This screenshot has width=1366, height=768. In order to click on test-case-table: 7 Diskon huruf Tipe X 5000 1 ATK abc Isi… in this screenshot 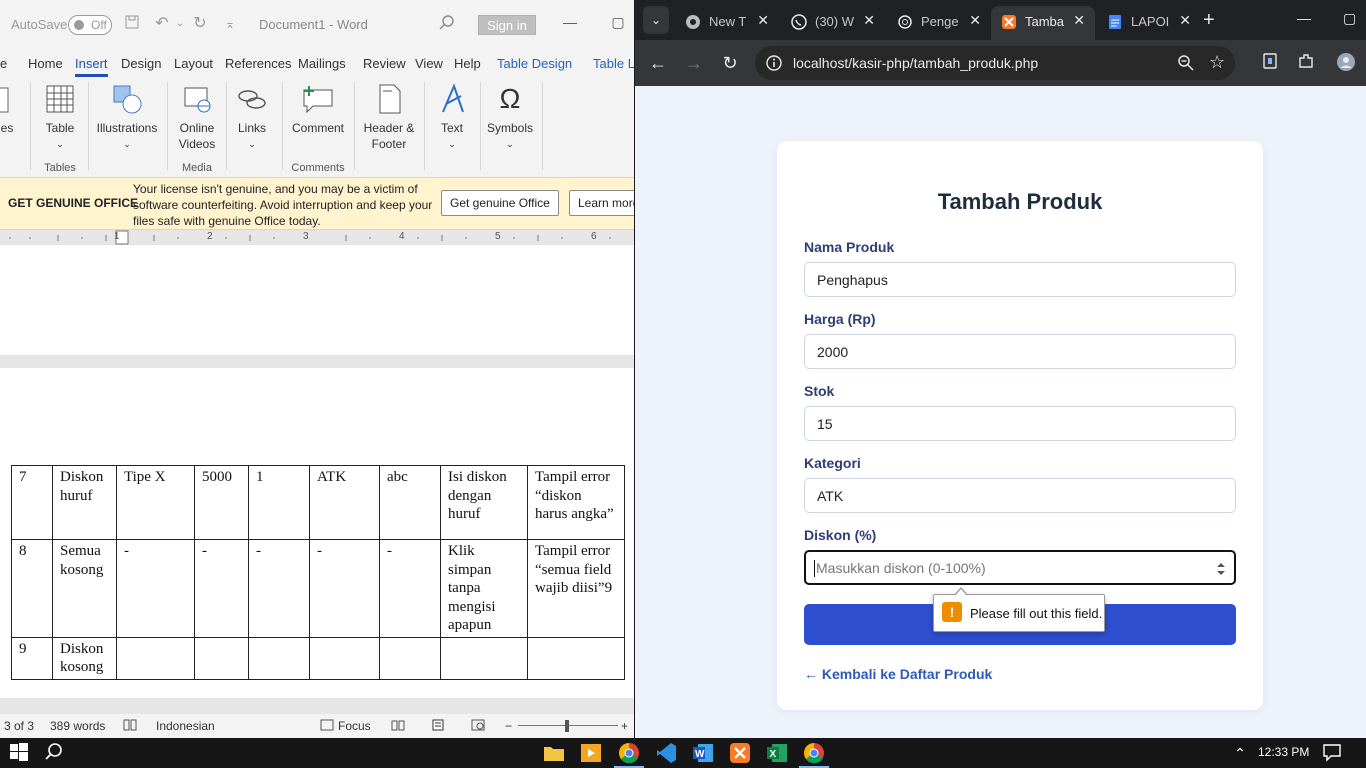, I will do `click(318, 572)`.